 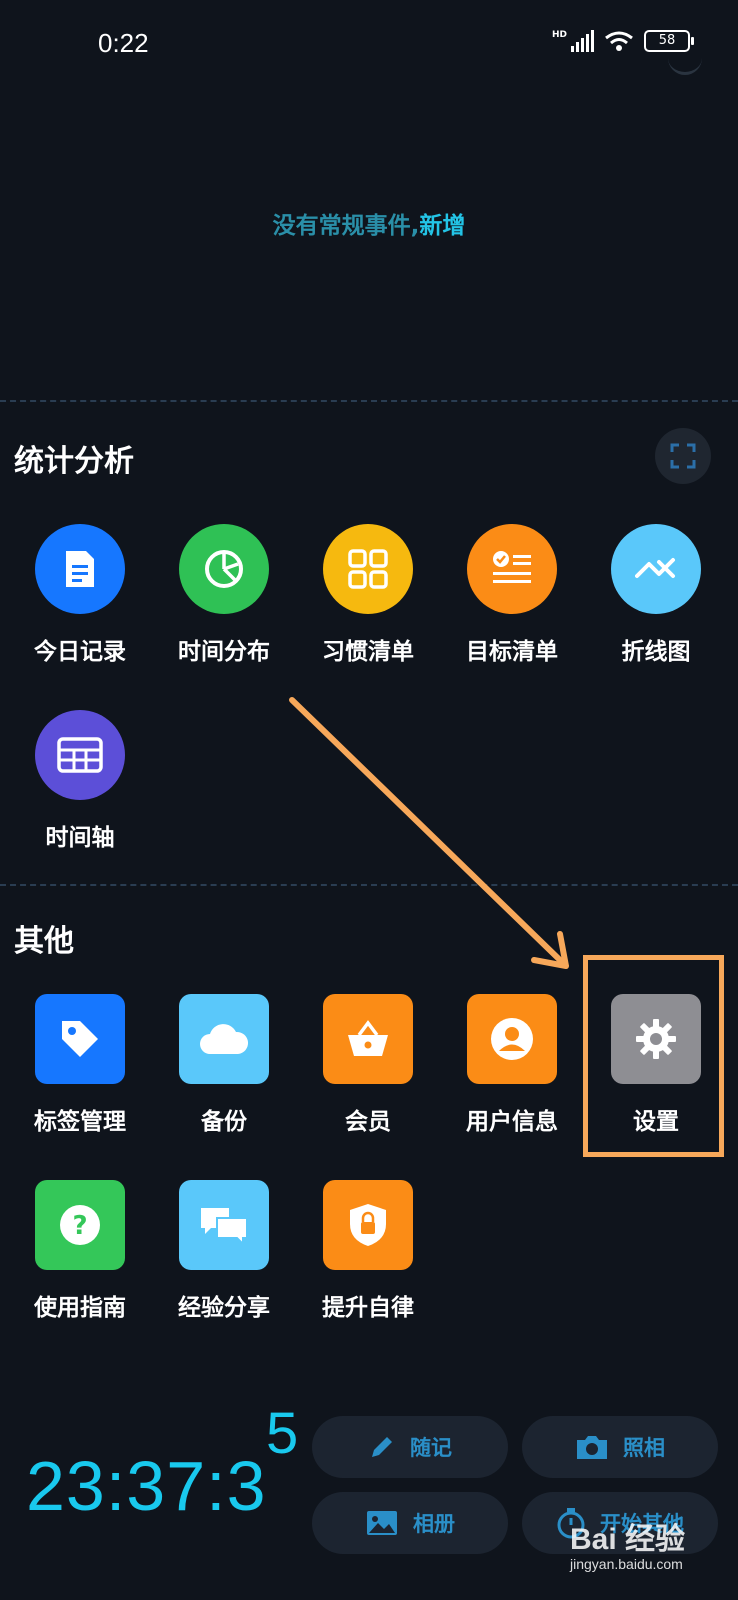 I want to click on camera-button: 照相, so click(x=620, y=1447).